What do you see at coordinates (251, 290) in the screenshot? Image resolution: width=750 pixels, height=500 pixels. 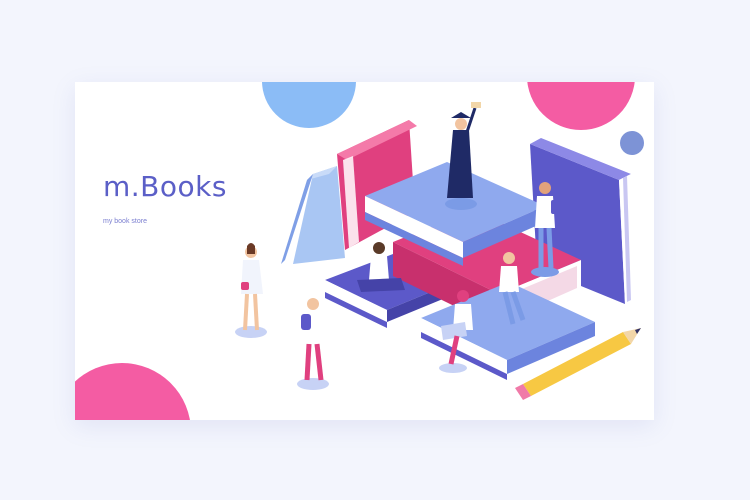 I see `person-walking-woman-icon` at bounding box center [251, 290].